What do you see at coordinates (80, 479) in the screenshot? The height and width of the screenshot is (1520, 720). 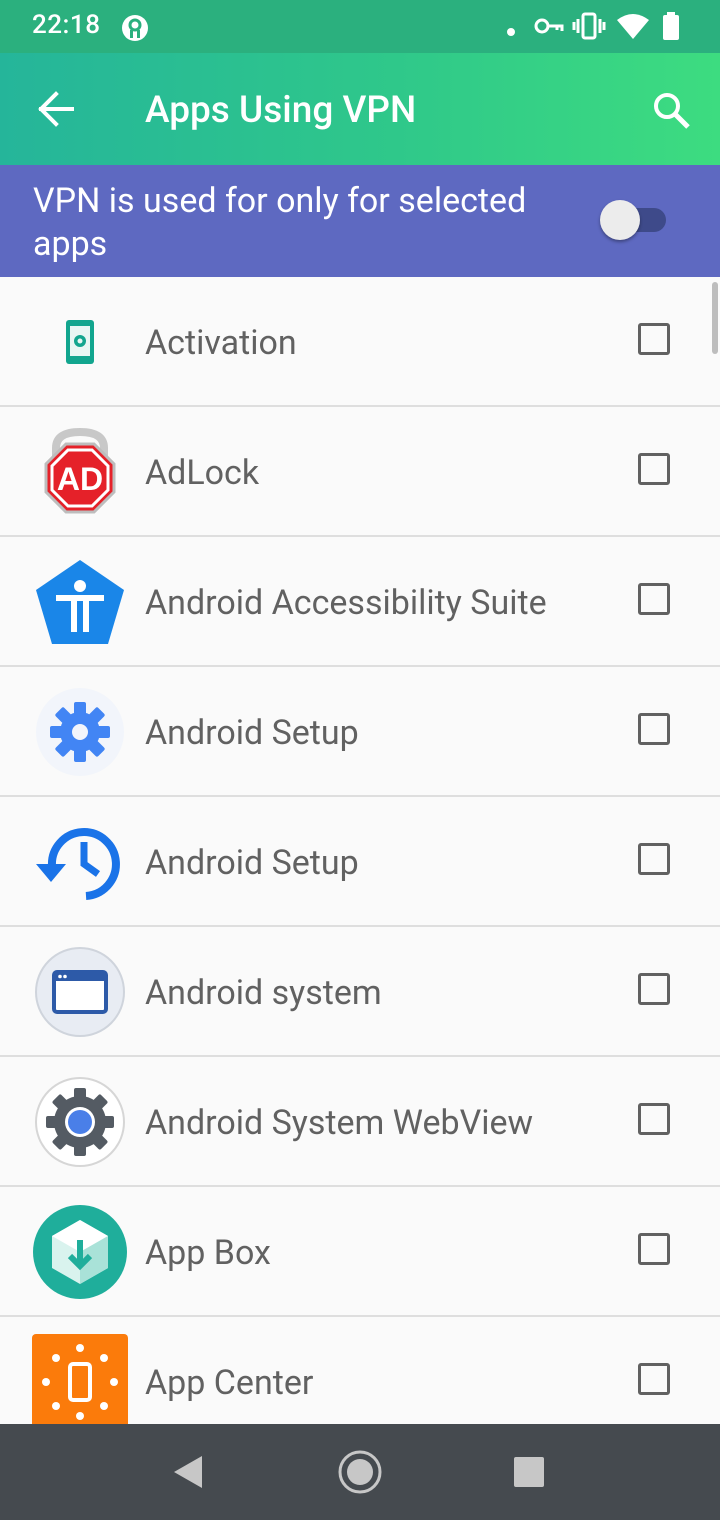 I see `svg-text: AD` at bounding box center [80, 479].